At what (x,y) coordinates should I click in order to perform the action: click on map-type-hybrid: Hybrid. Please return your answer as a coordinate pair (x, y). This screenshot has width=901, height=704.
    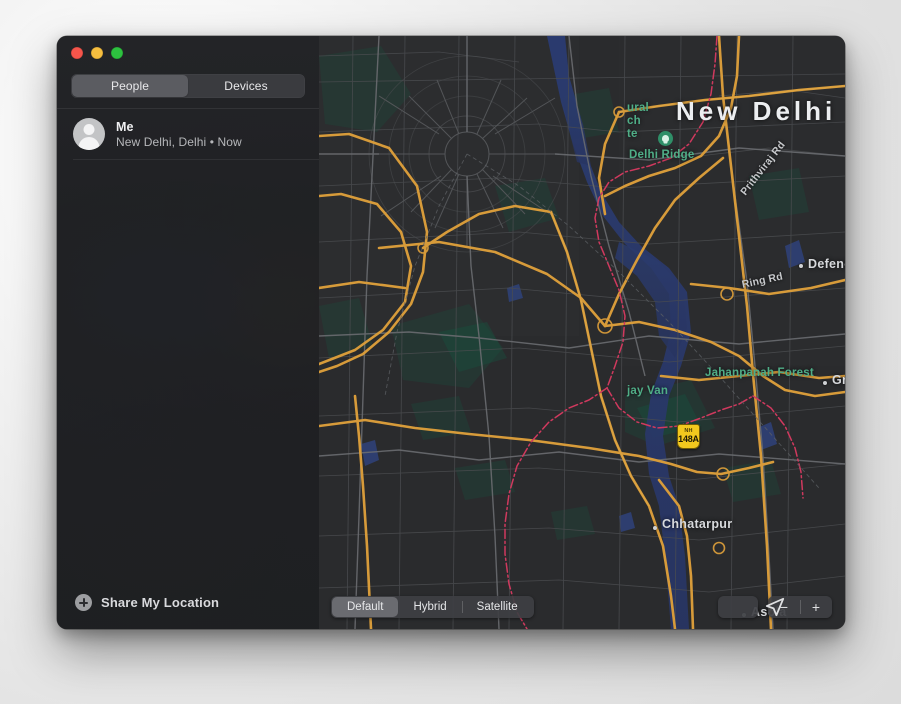
    Looking at the image, I should click on (429, 607).